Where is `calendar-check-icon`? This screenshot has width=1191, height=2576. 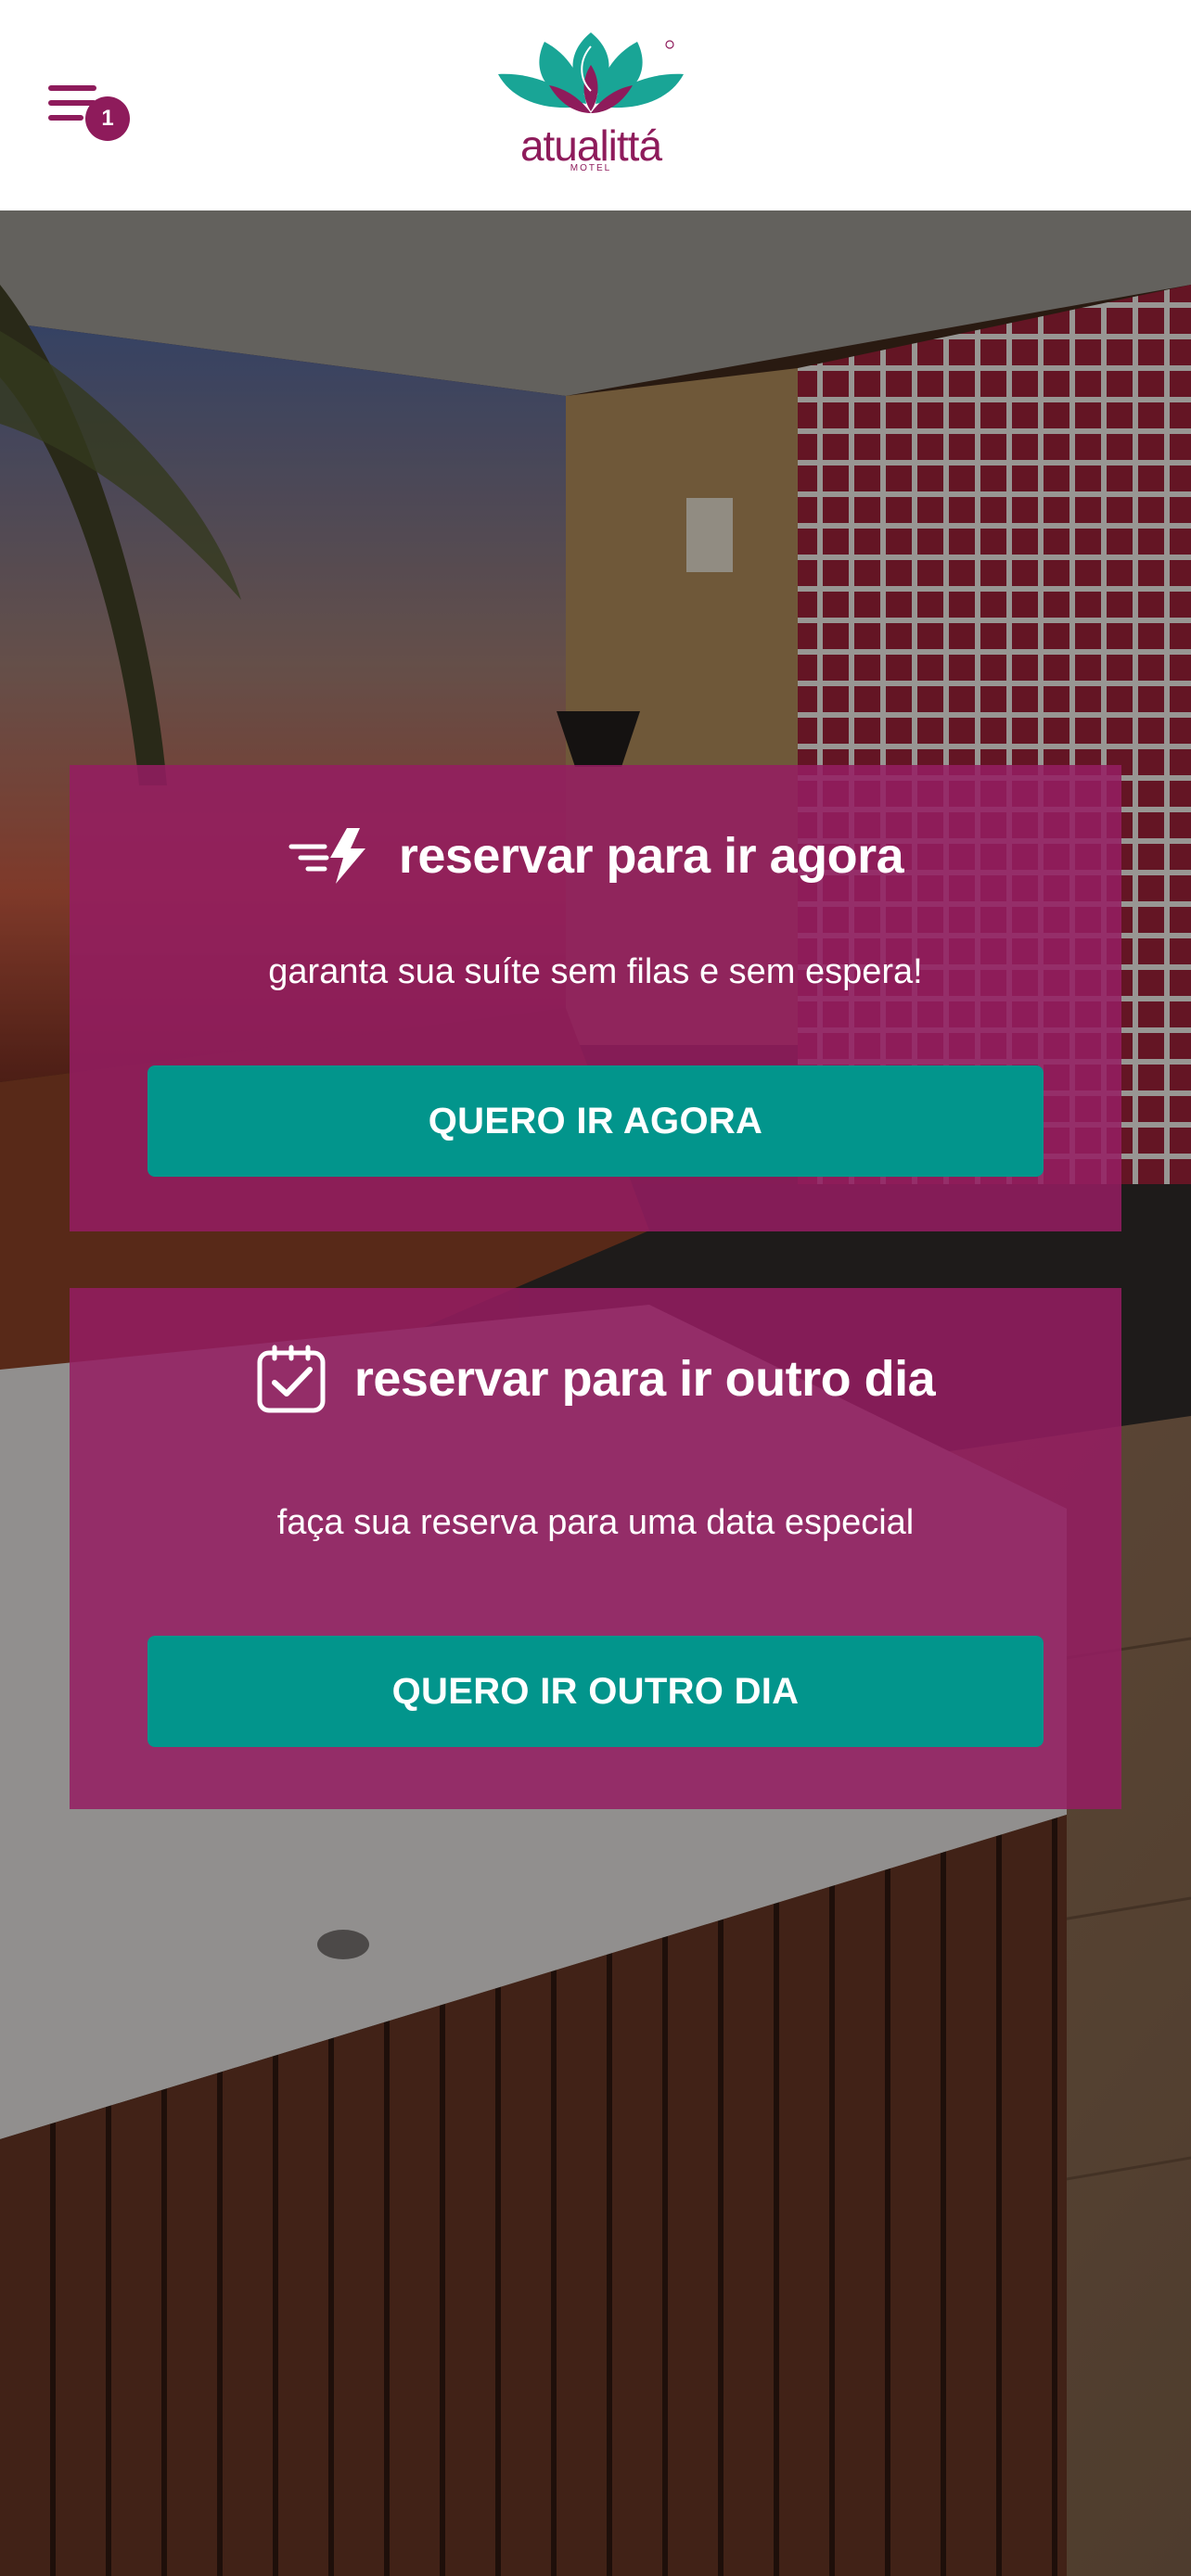
calendar-check-icon is located at coordinates (291, 1379).